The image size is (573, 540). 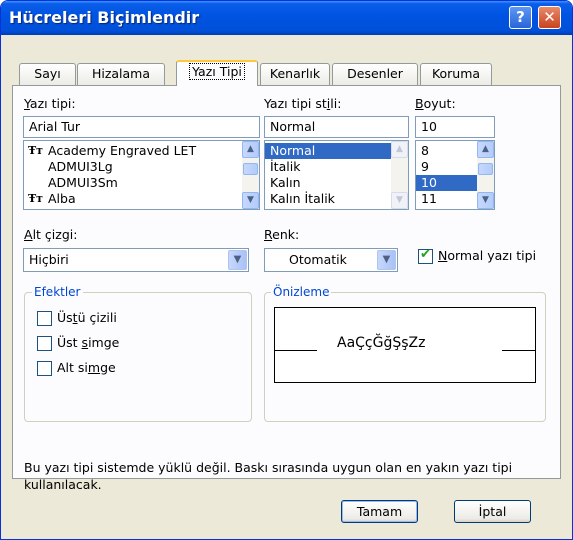 I want to click on list-item: Ŧᴛ Academy Engraved LET, so click(x=141, y=151).